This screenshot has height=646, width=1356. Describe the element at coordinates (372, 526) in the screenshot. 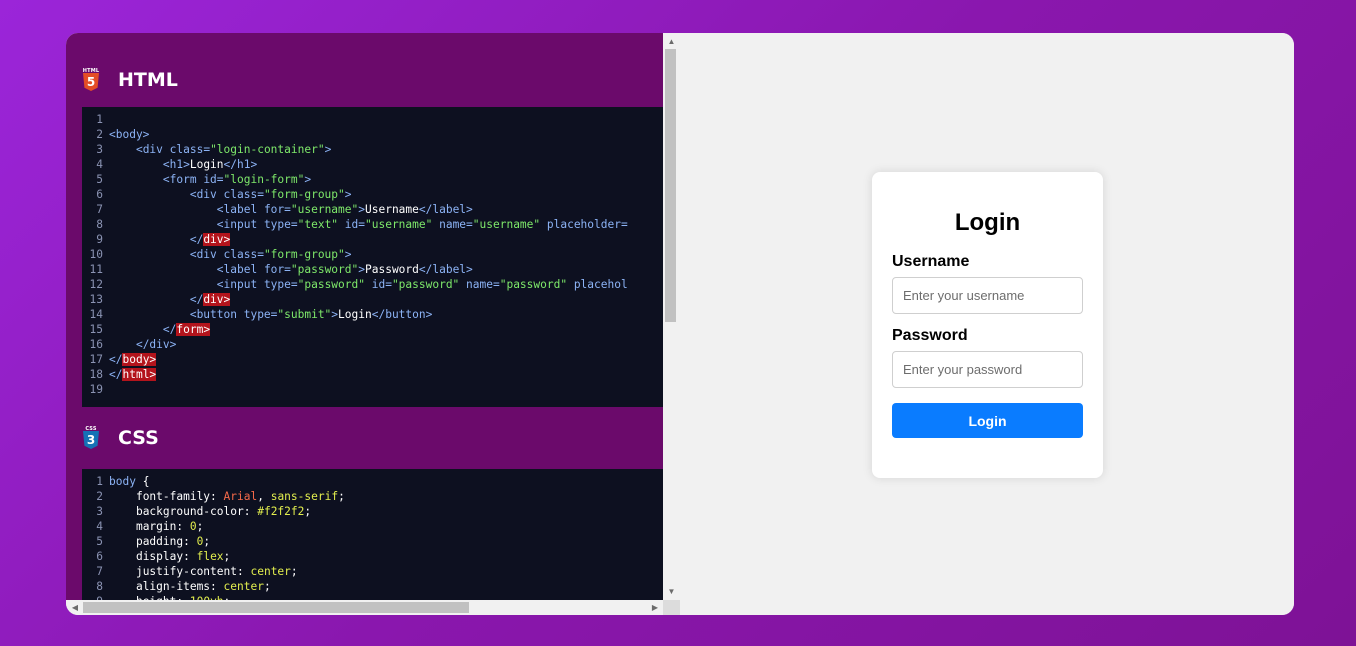

I see `css-code-line: 4 margin: 0;` at that location.